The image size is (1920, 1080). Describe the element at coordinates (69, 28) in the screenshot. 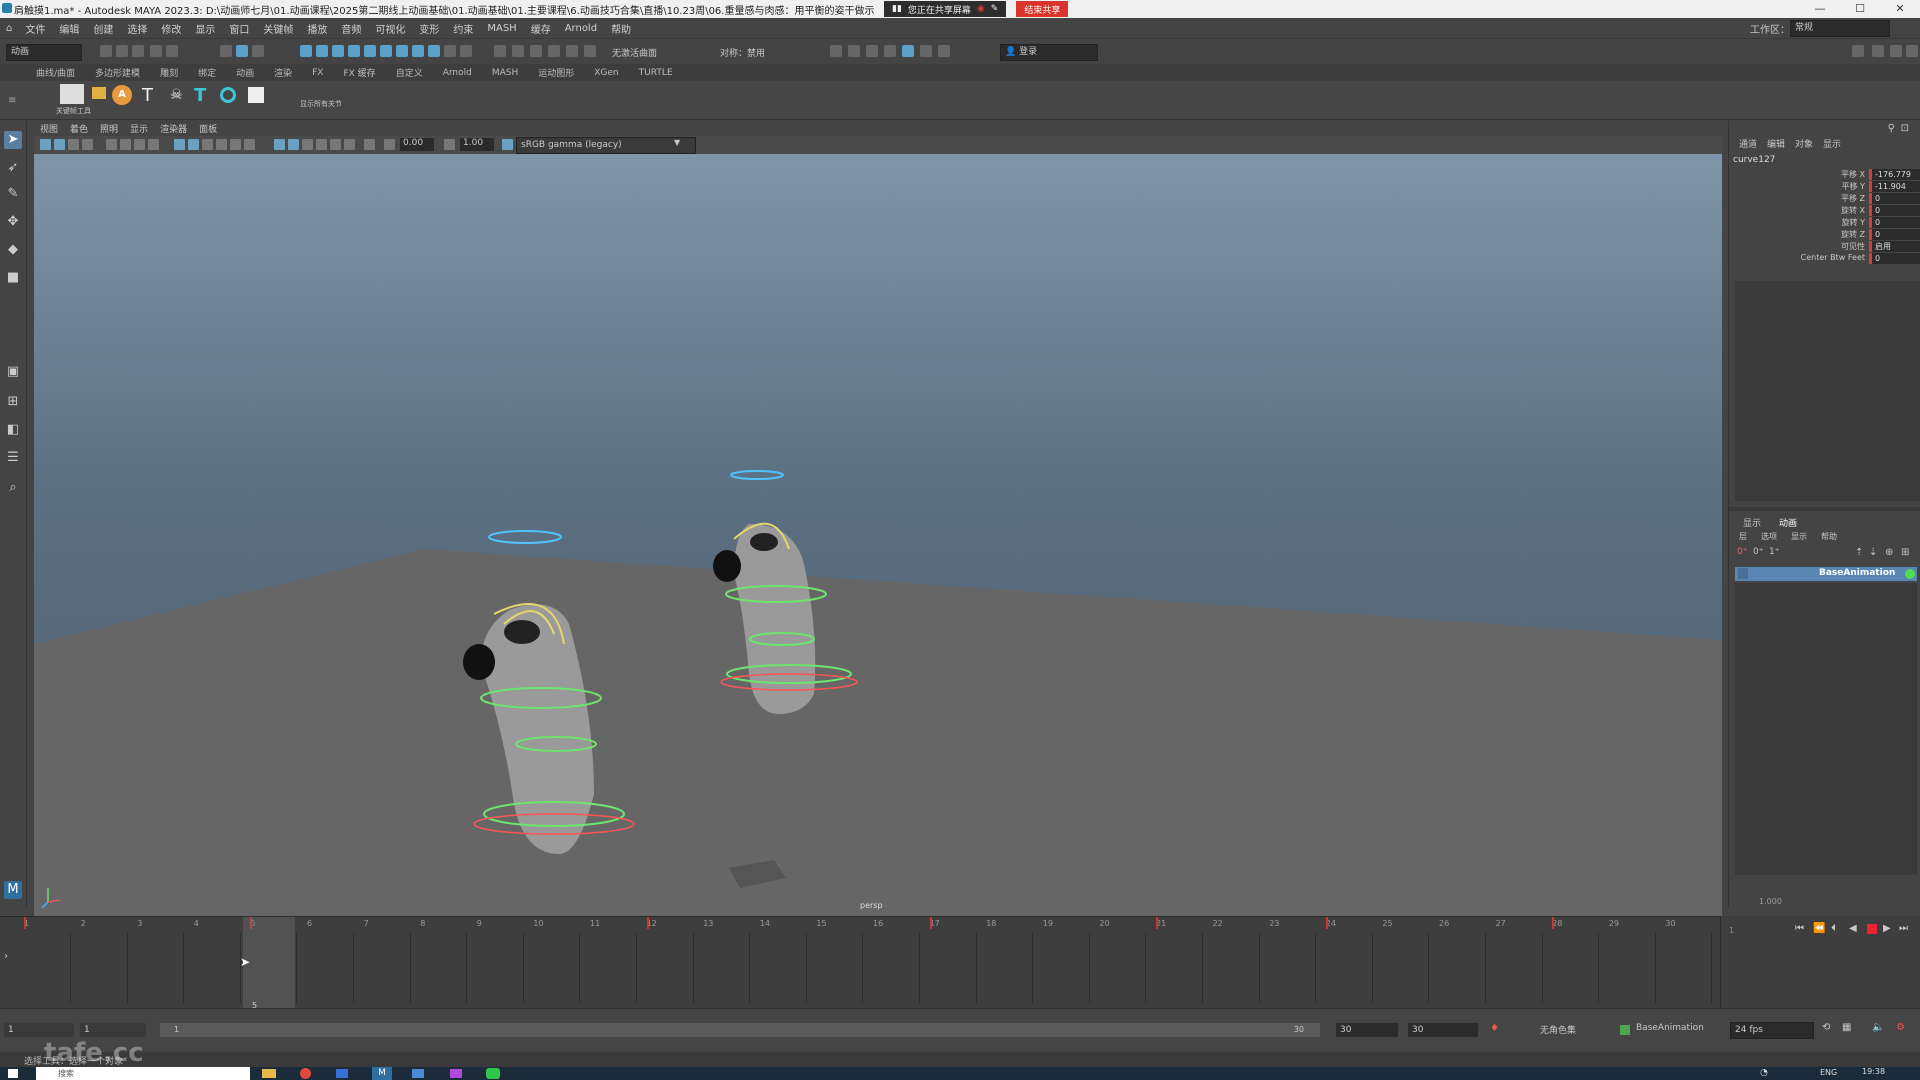

I see `menu-edit: 编辑` at that location.